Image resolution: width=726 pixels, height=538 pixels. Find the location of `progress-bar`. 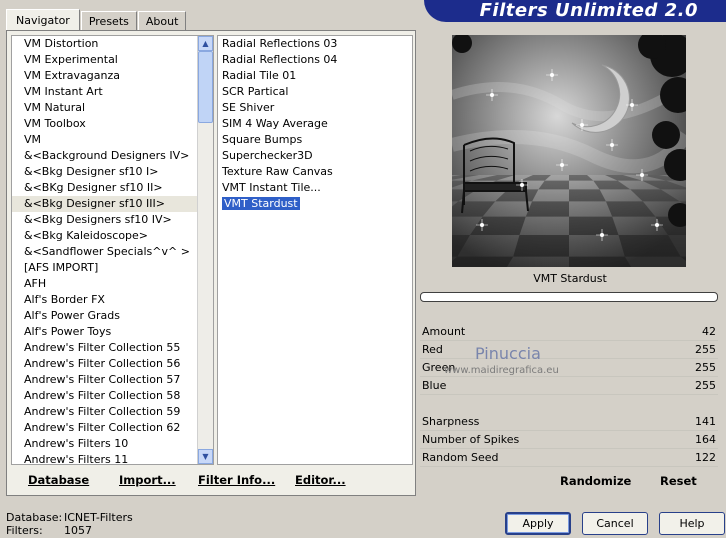

progress-bar is located at coordinates (569, 297).